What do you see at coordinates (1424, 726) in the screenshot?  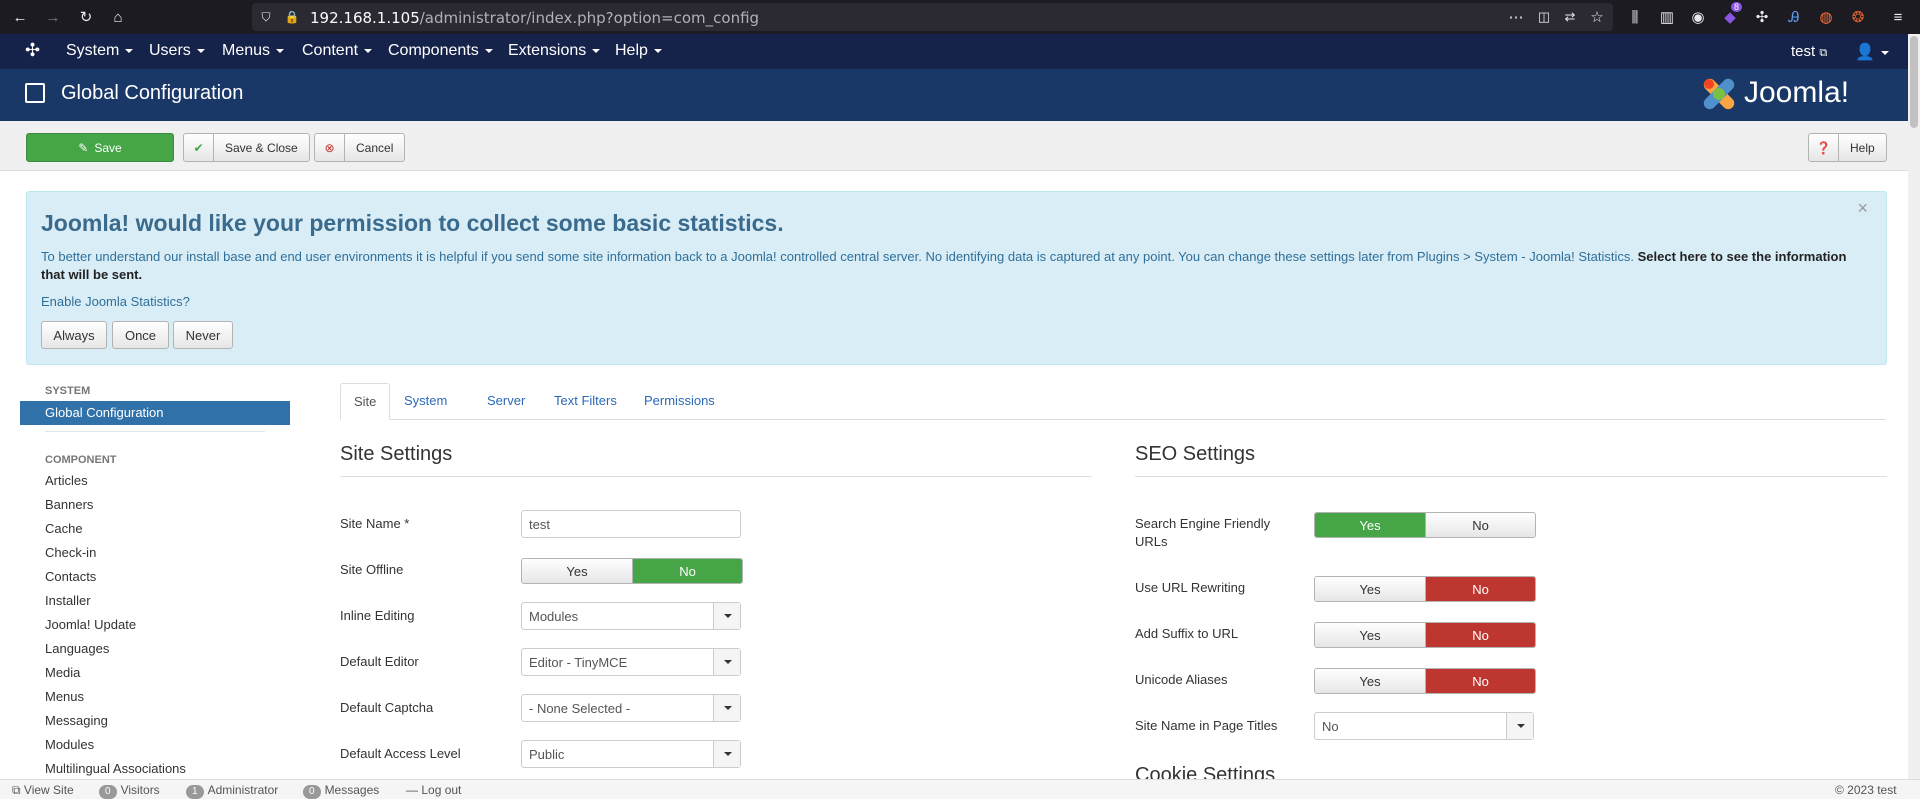 I see `page-titles-select: No` at bounding box center [1424, 726].